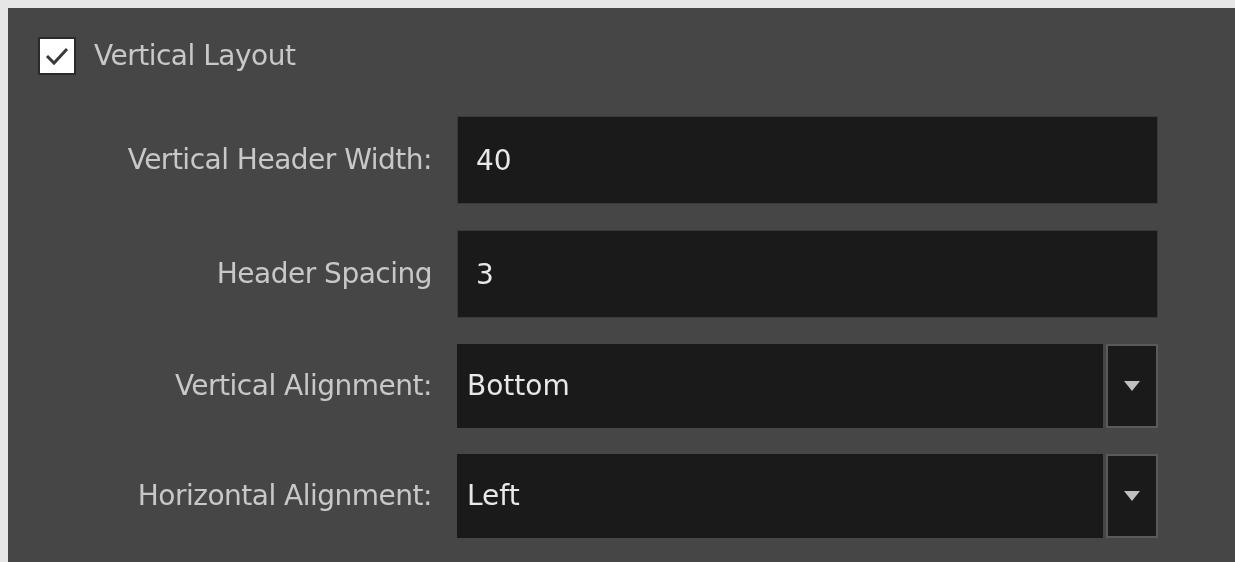  What do you see at coordinates (780, 386) in the screenshot?
I see `dropdown-field: Bottom` at bounding box center [780, 386].